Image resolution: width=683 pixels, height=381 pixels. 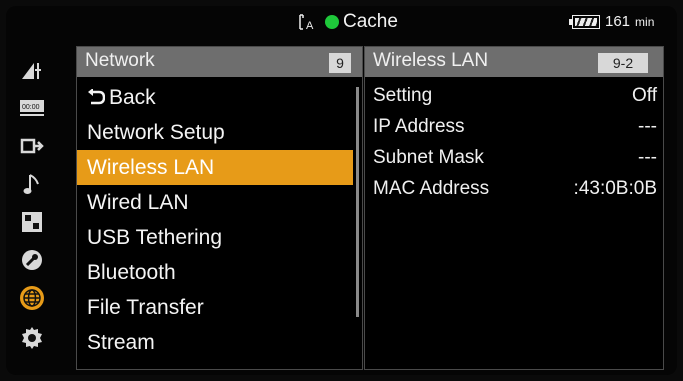 I want to click on menu-title: Network, so click(x=120, y=60).